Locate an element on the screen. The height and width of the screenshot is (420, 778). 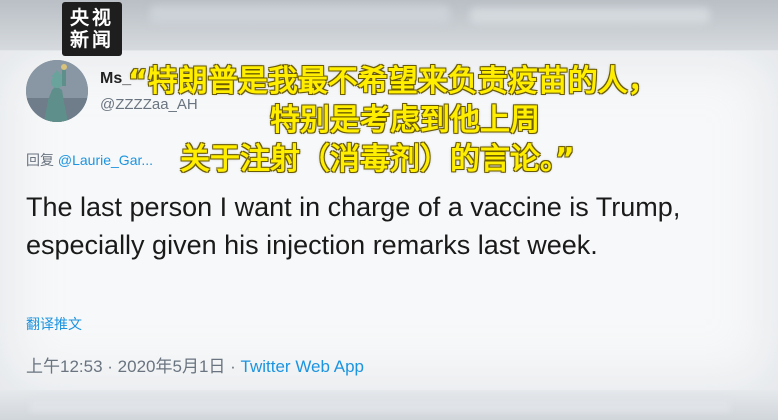
statue-of-liberty-icon is located at coordinates (57, 91).